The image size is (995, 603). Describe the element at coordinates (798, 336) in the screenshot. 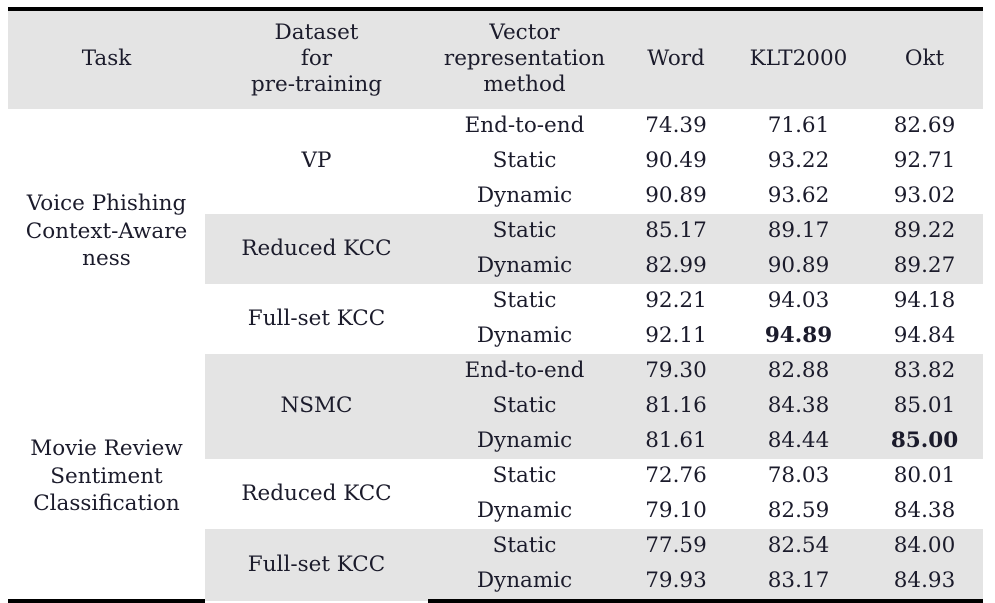

I see `value-cell-klt2000: 94.89` at that location.